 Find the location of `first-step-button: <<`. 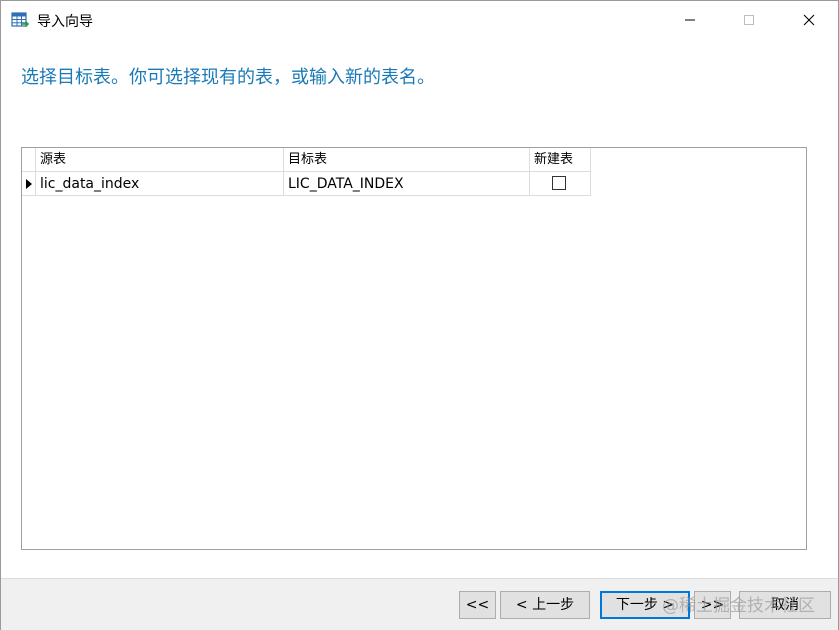

first-step-button: << is located at coordinates (477, 605).